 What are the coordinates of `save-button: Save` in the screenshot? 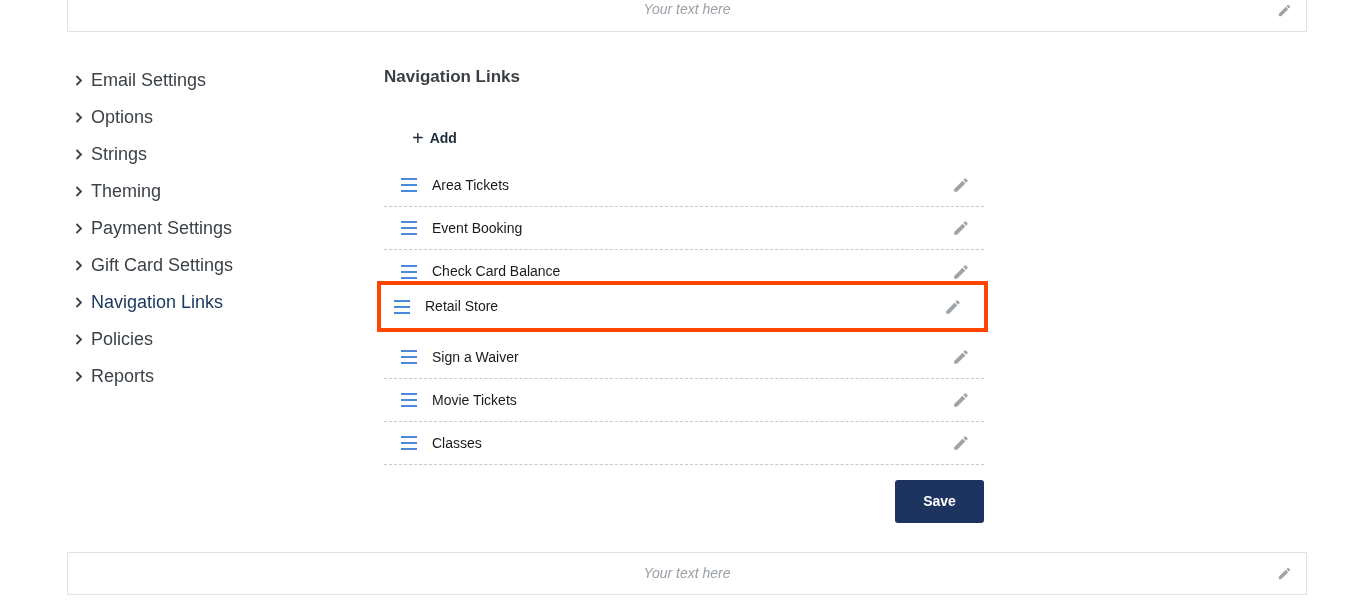 It's located at (939, 501).